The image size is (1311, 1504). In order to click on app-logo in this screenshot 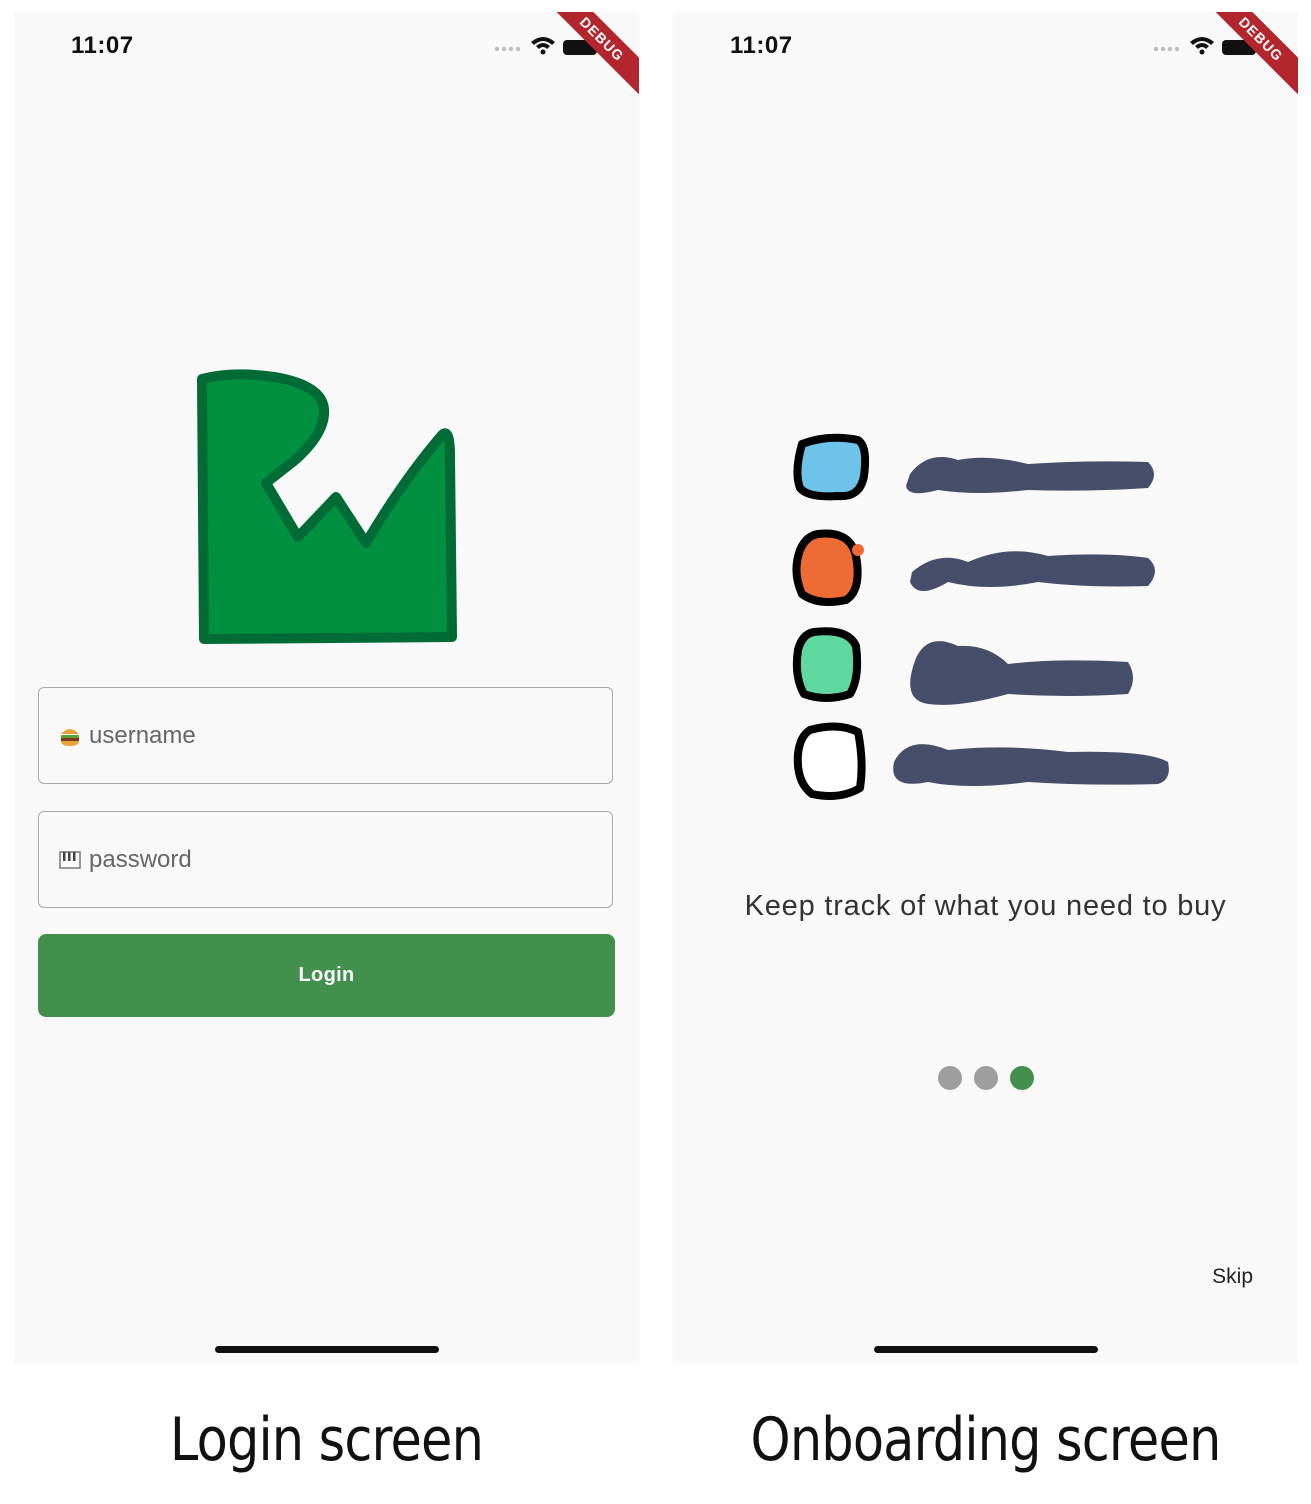, I will do `click(329, 509)`.